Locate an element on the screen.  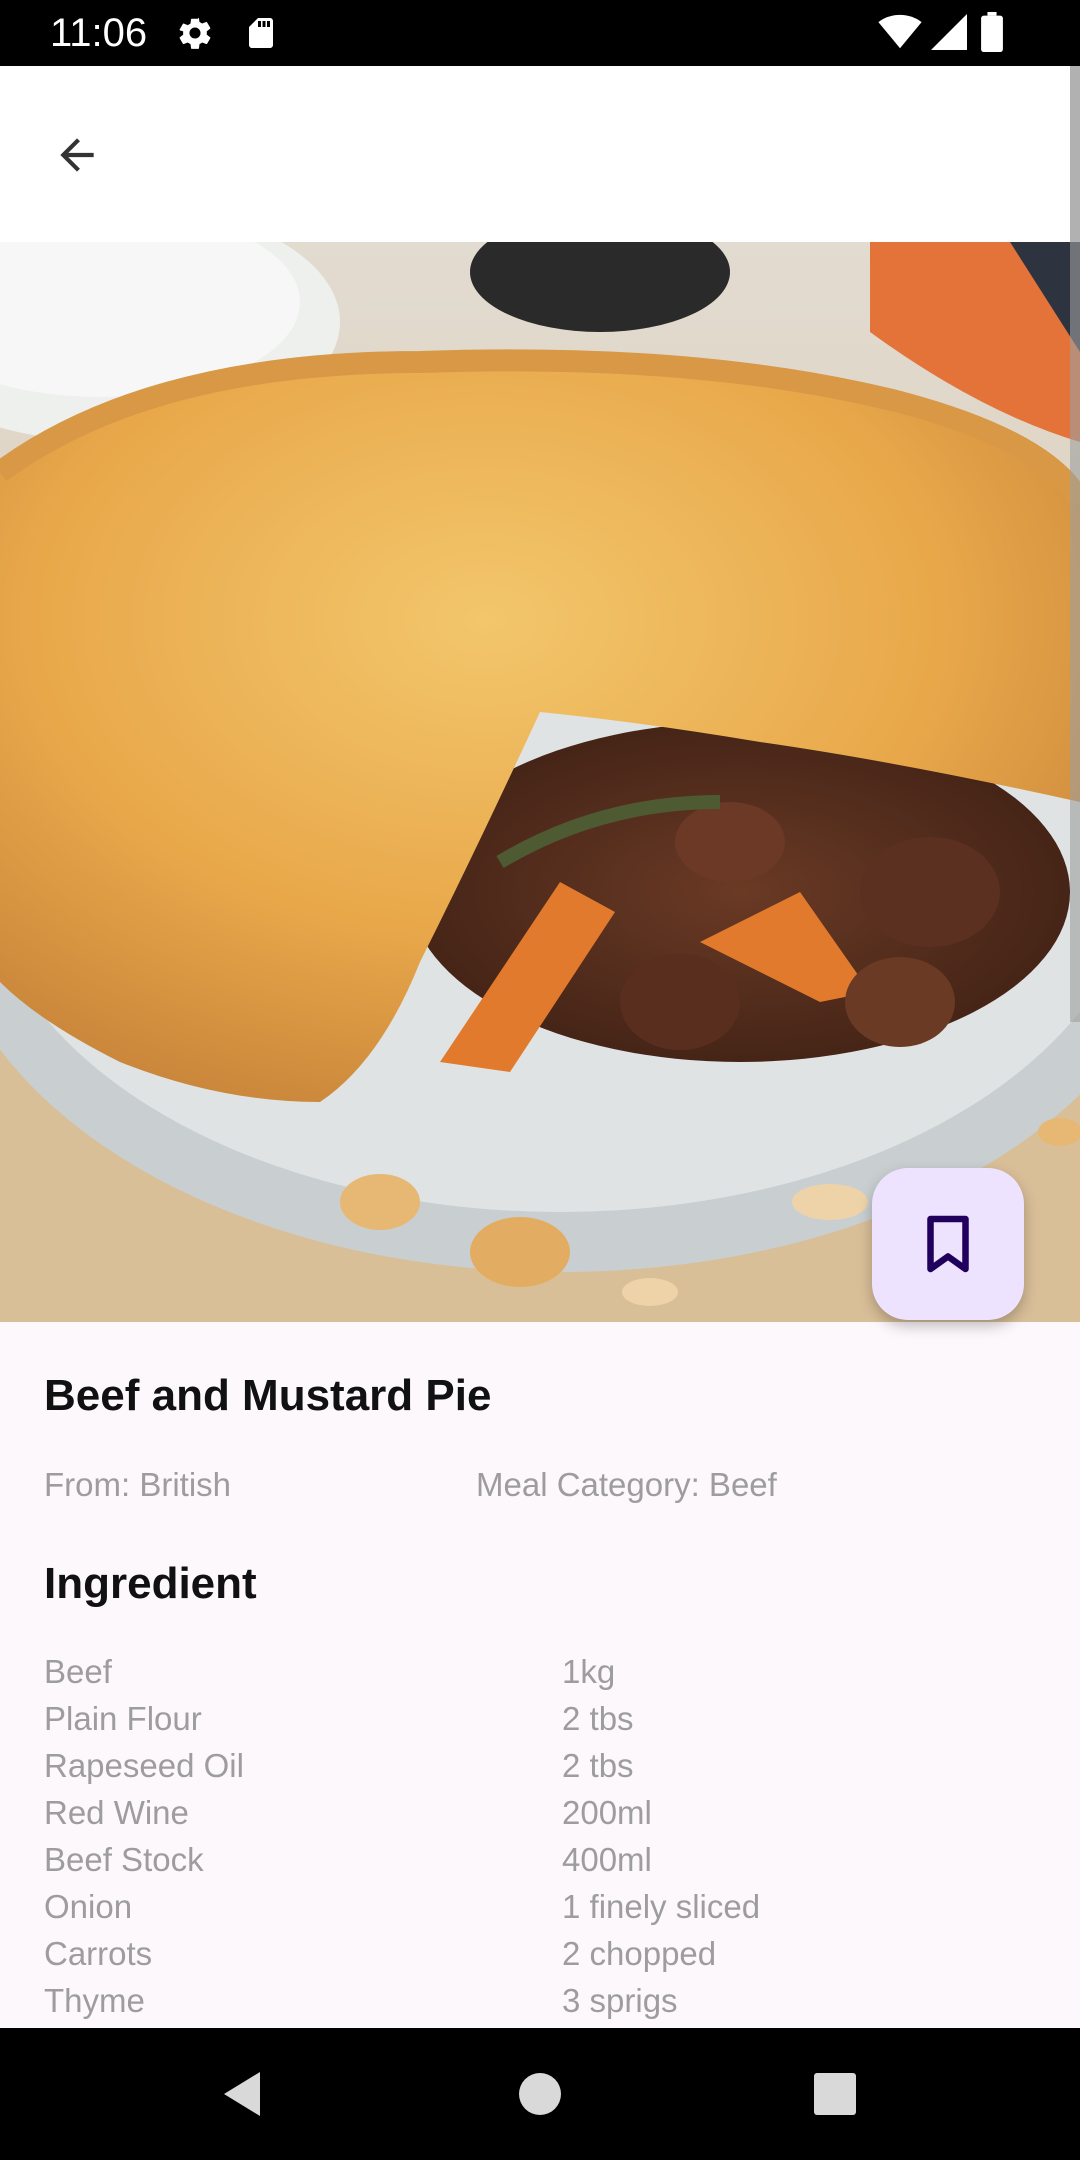
ingredient-row: Thyme 3 sprigs is located at coordinates (544, 2000).